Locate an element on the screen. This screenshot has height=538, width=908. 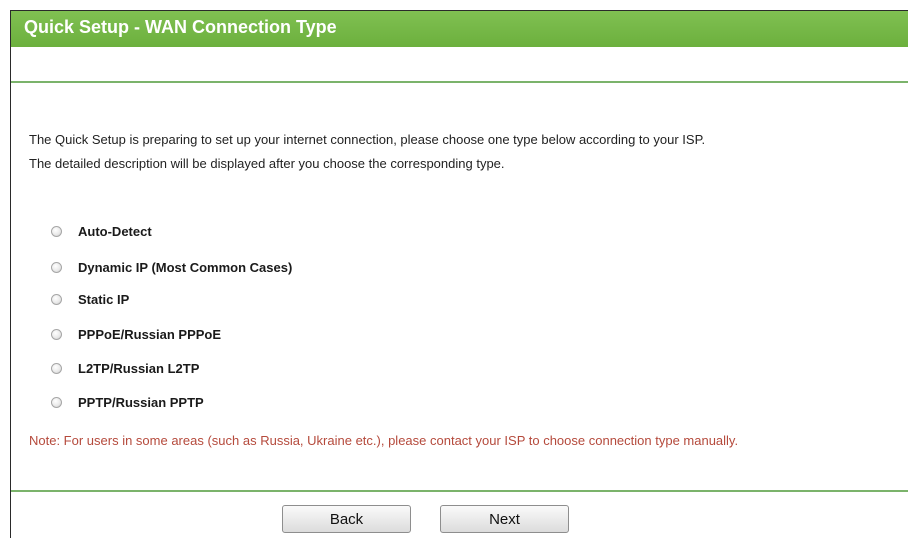
option-pppoe: PPPoE/Russian PPPoE is located at coordinates (136, 334).